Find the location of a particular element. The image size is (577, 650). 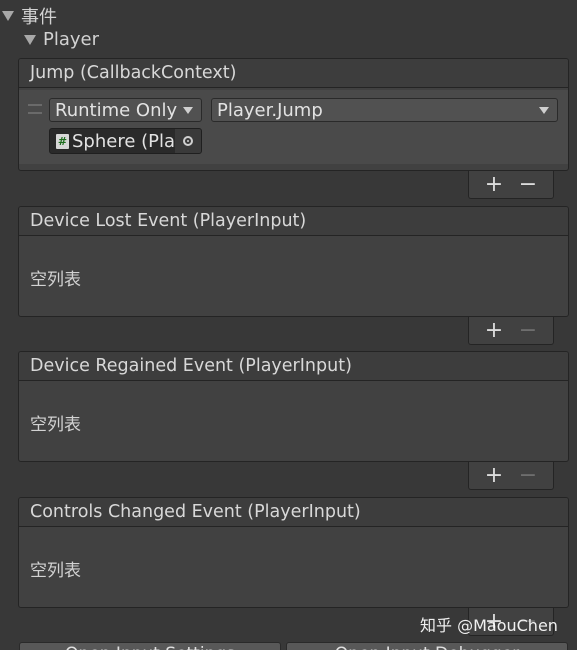

jump-event-header: Jump (CallbackContext) is located at coordinates (293, 73).